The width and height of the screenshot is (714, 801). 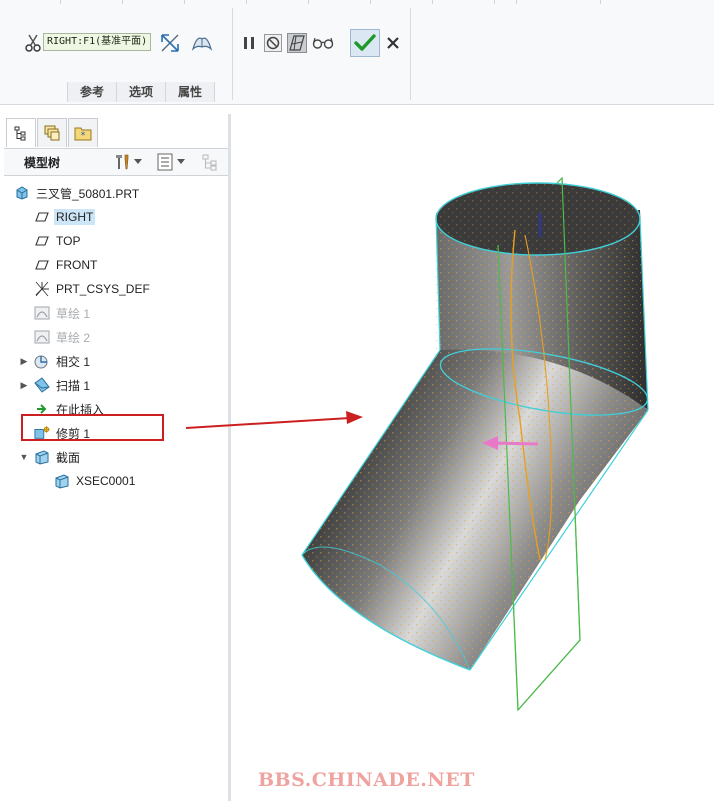 What do you see at coordinates (202, 43) in the screenshot?
I see `thicken-sheet-icon` at bounding box center [202, 43].